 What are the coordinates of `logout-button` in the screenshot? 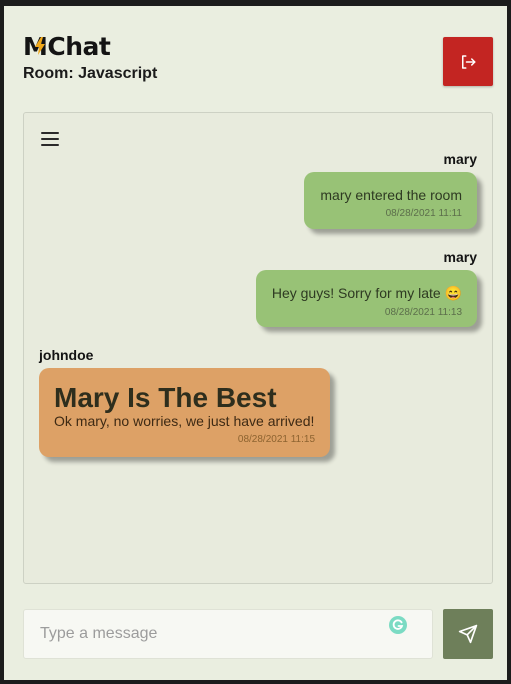 It's located at (468, 61).